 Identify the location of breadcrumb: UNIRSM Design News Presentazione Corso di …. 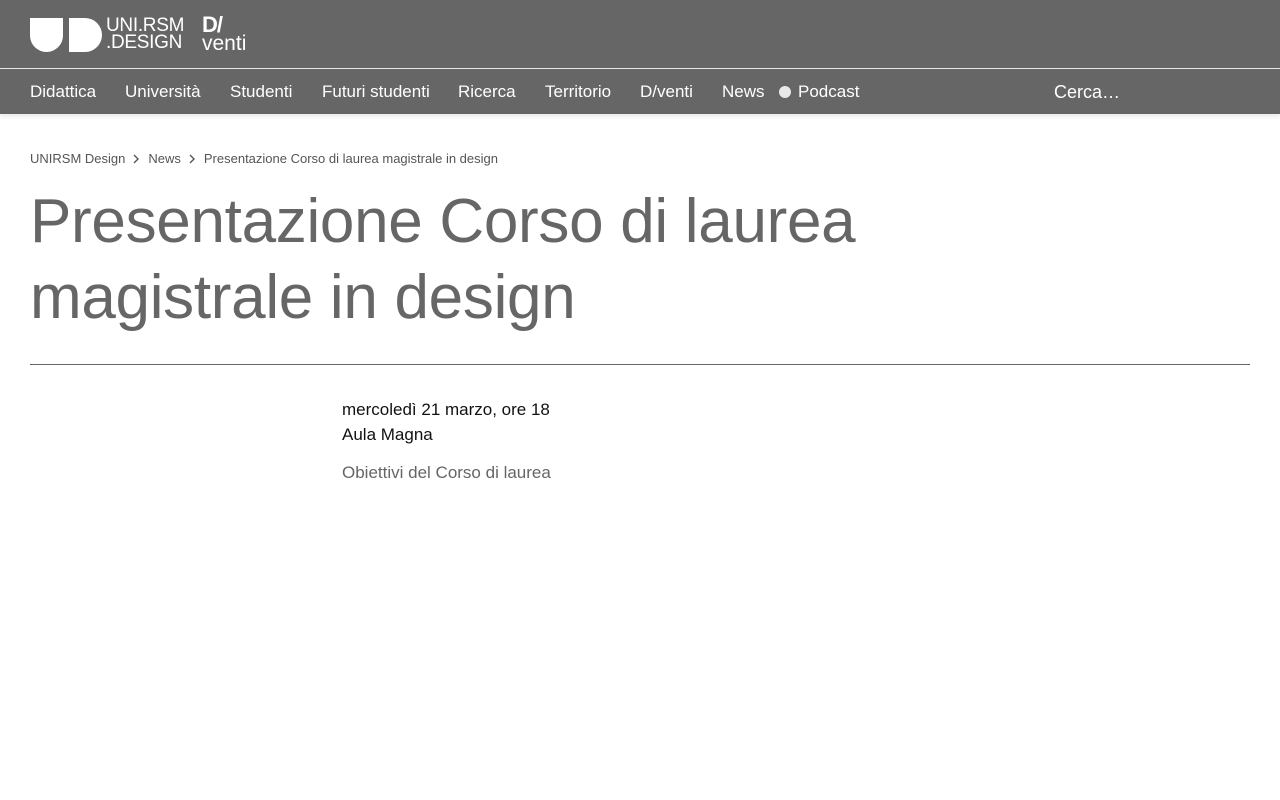
(264, 159).